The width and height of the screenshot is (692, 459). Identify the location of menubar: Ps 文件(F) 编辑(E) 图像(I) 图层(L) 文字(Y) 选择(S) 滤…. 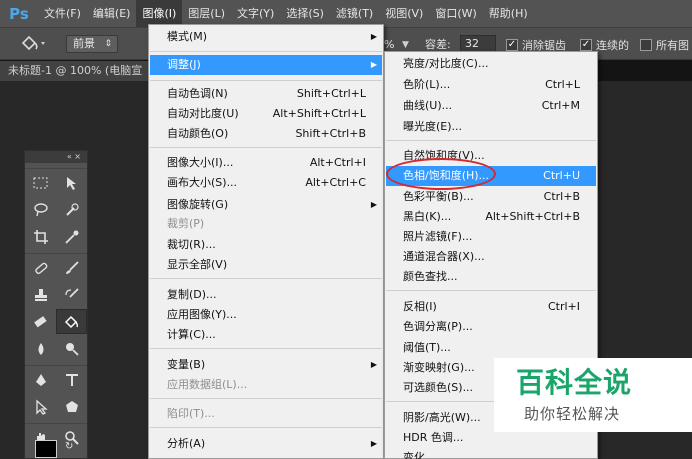
(346, 13).